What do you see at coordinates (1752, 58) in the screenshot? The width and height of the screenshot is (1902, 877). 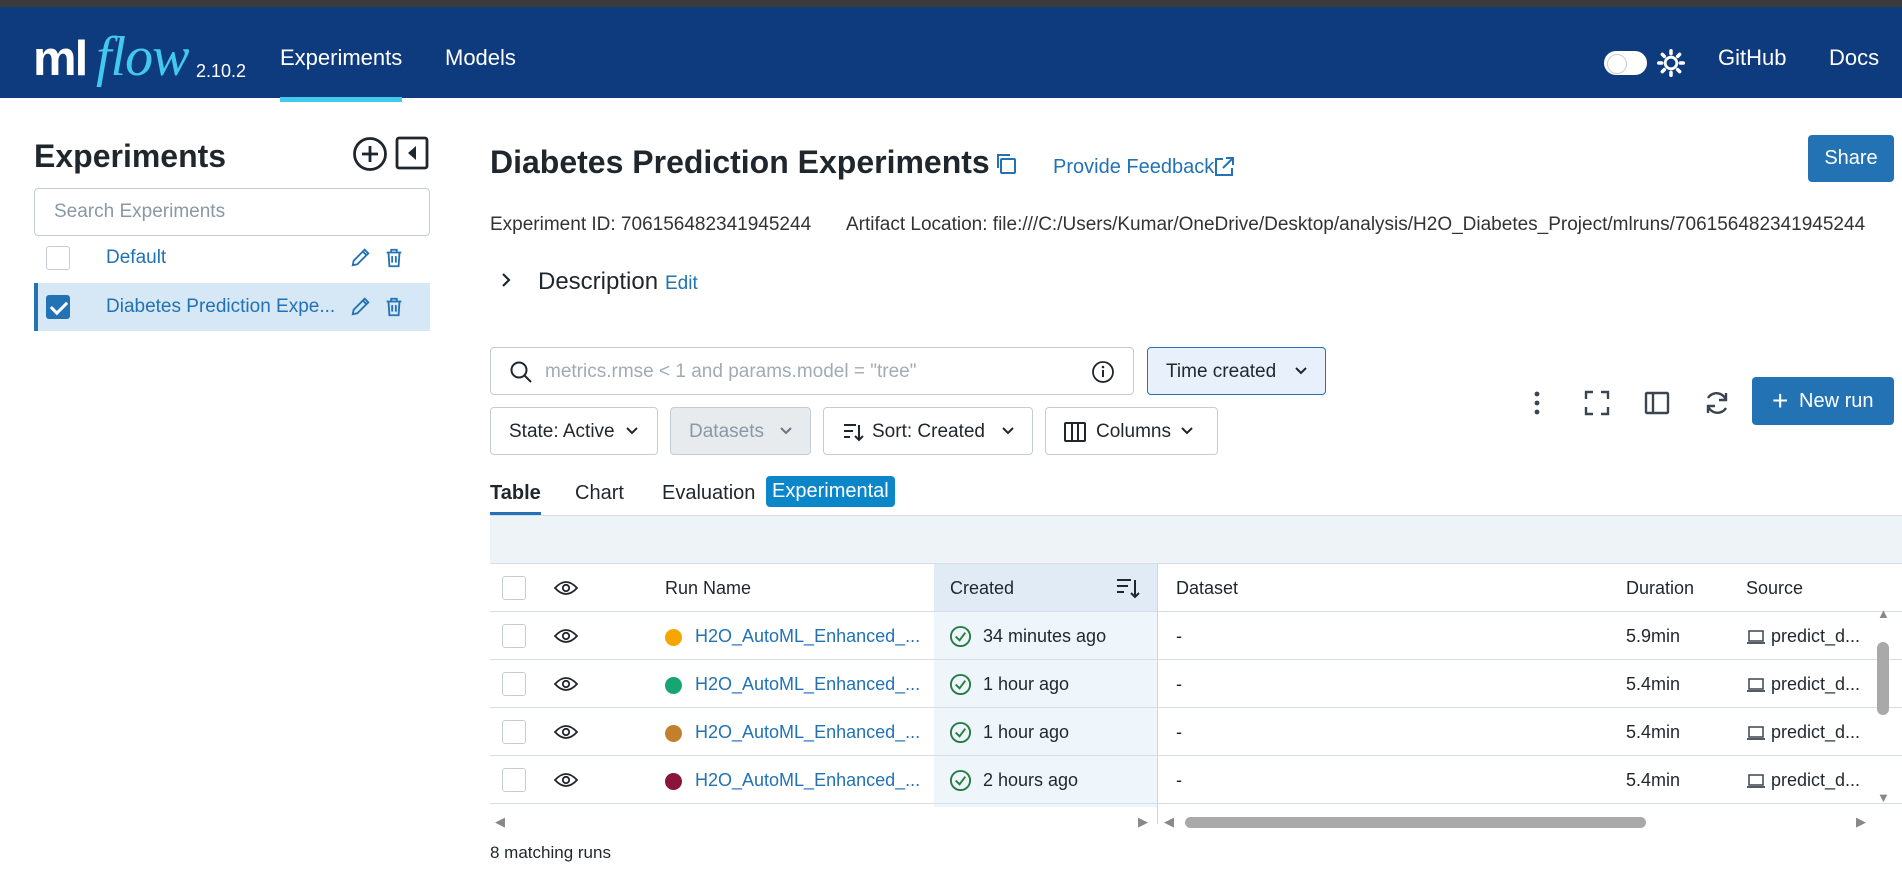 I see `github-link: GitHub` at bounding box center [1752, 58].